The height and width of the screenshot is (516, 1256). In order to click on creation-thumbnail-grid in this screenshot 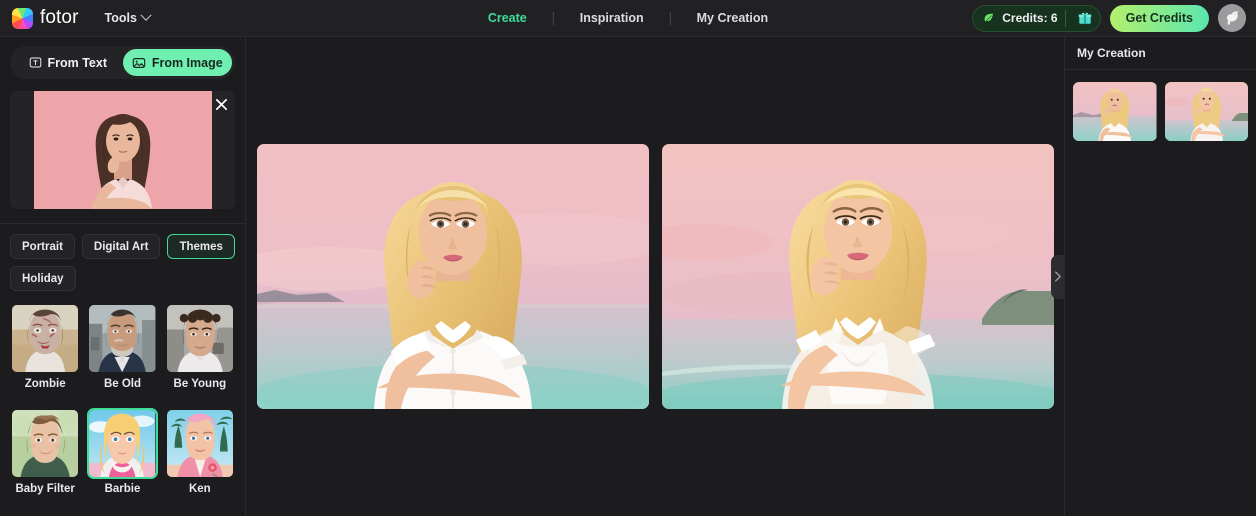, I will do `click(1160, 111)`.